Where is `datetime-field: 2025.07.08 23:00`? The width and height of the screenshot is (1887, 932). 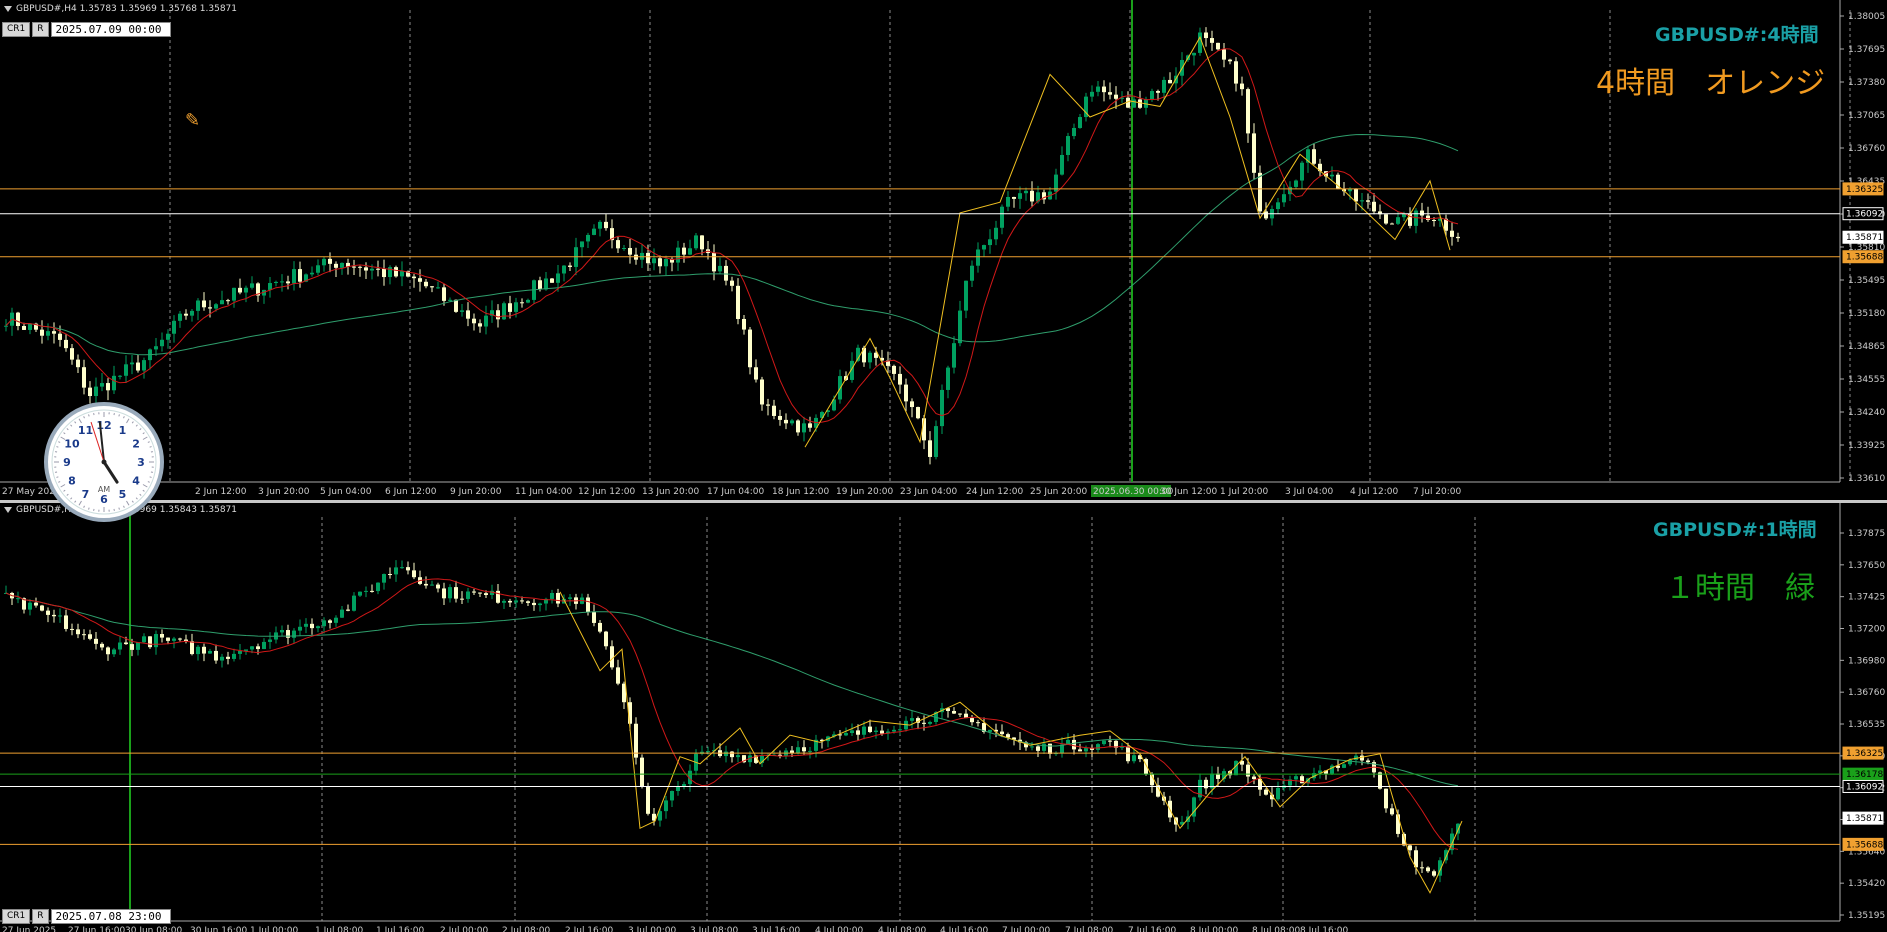 datetime-field: 2025.07.08 23:00 is located at coordinates (110, 916).